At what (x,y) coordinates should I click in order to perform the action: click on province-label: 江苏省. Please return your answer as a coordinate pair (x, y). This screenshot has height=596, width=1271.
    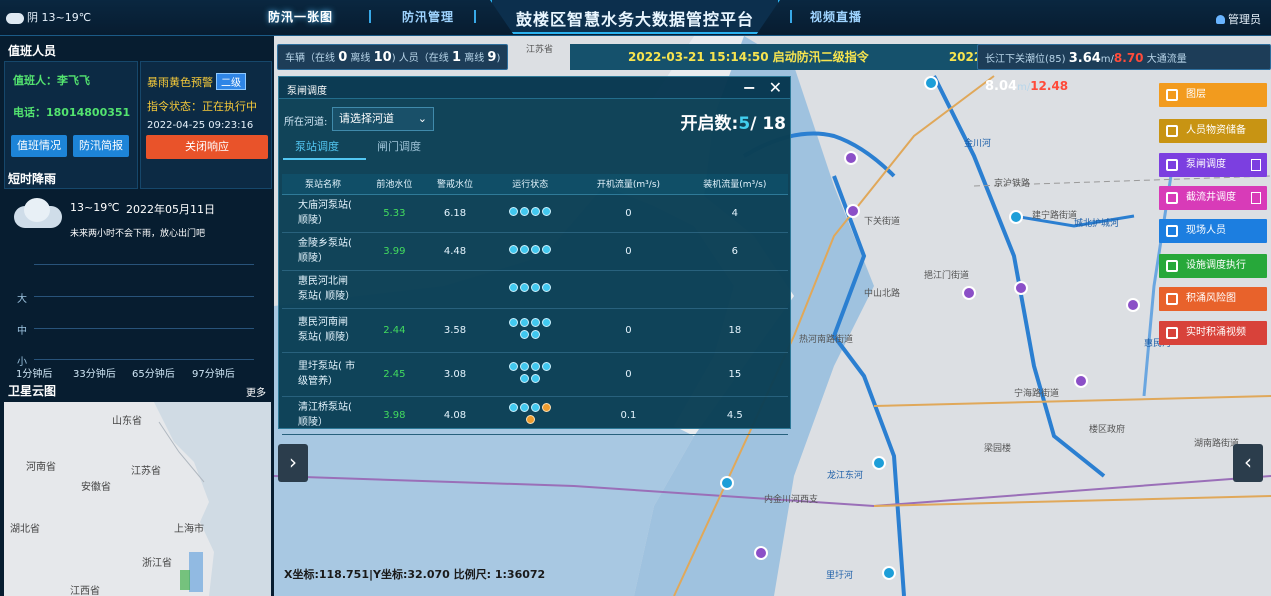
    Looking at the image, I should click on (146, 471).